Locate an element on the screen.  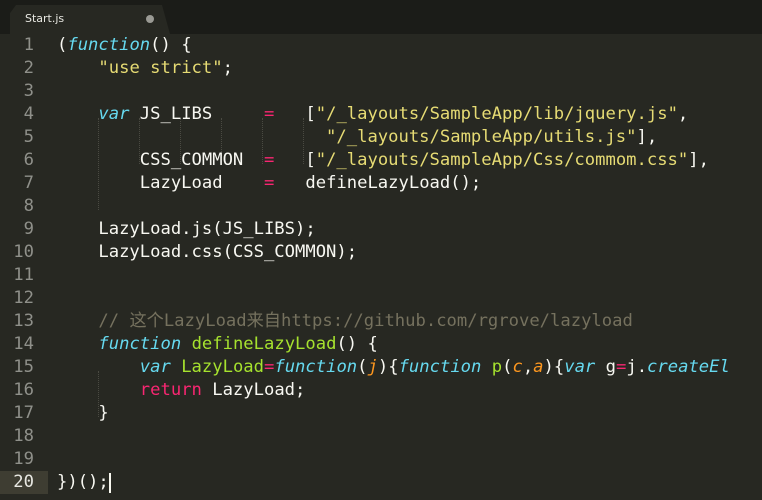
line-number: 19 is located at coordinates (23, 459).